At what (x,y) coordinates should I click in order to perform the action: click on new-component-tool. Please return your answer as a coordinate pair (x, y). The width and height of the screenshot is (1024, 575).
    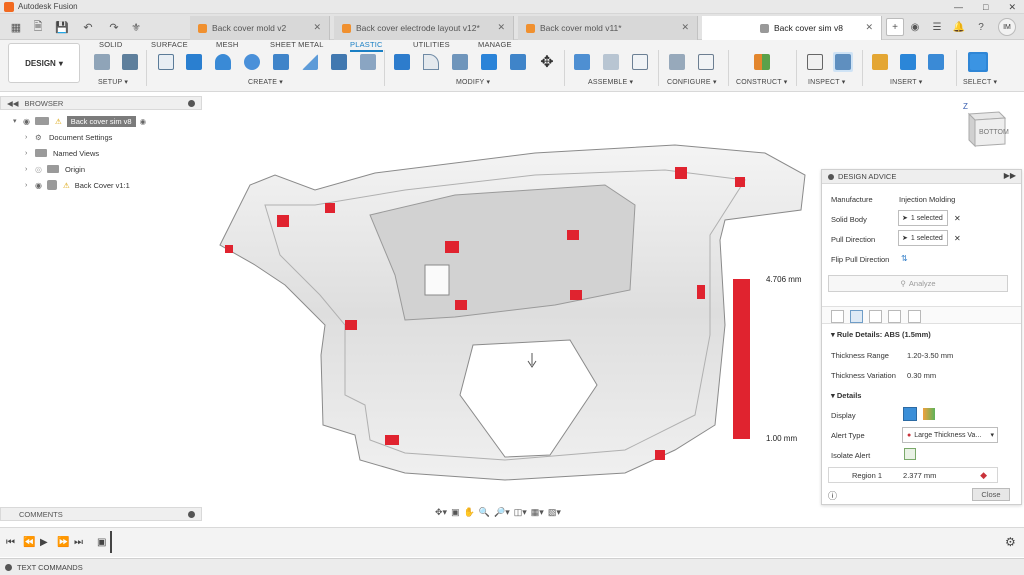
    Looking at the image, I should click on (582, 62).